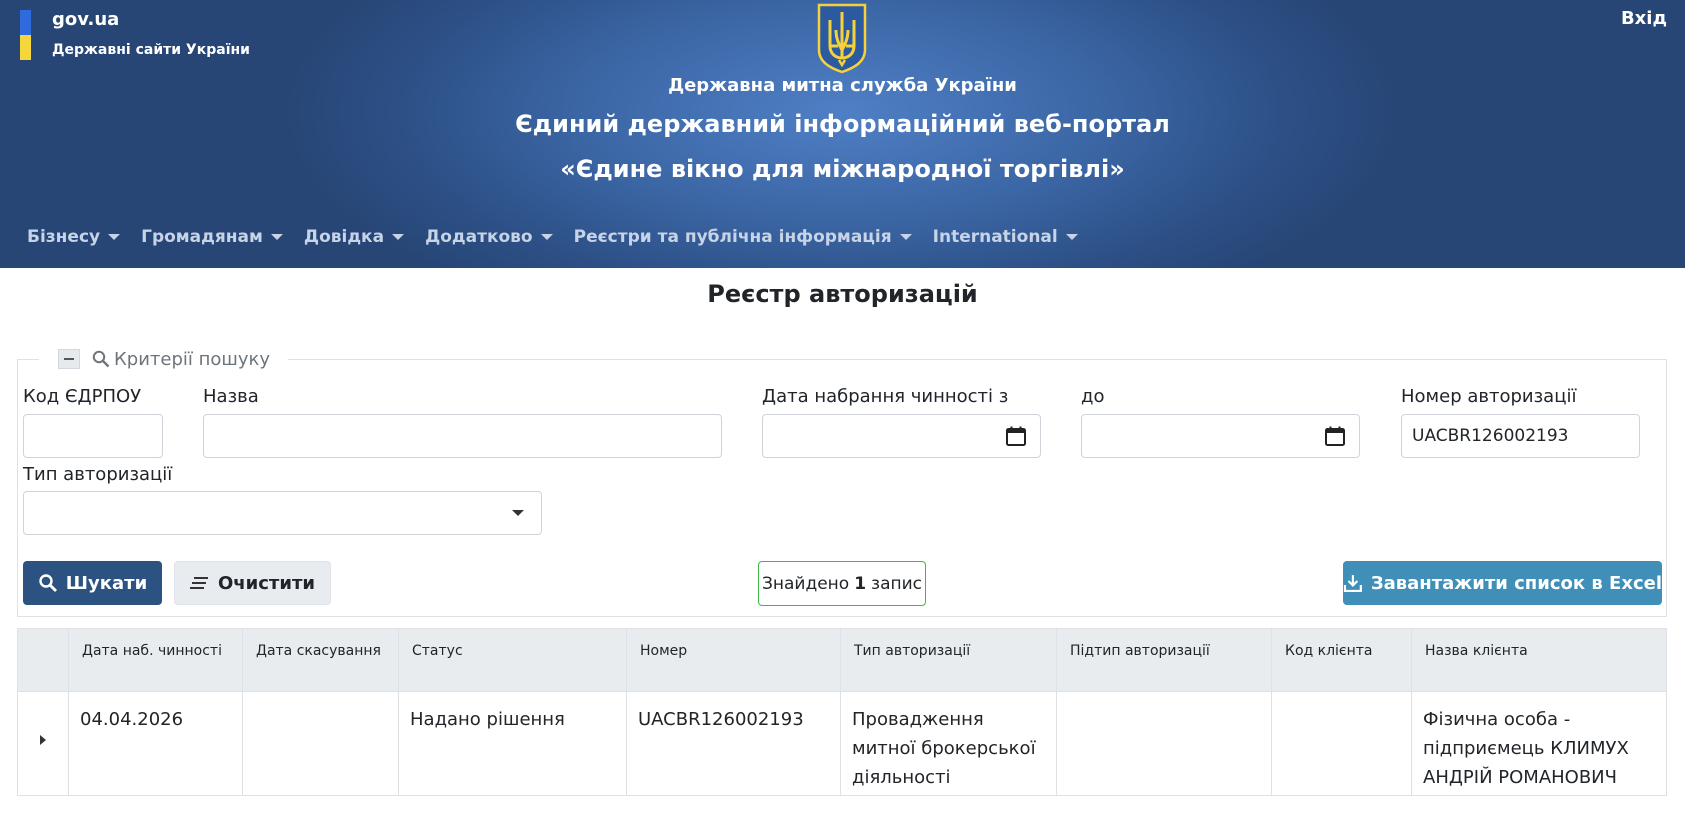  What do you see at coordinates (252, 583) in the screenshot?
I see `clear-button: Очистити` at bounding box center [252, 583].